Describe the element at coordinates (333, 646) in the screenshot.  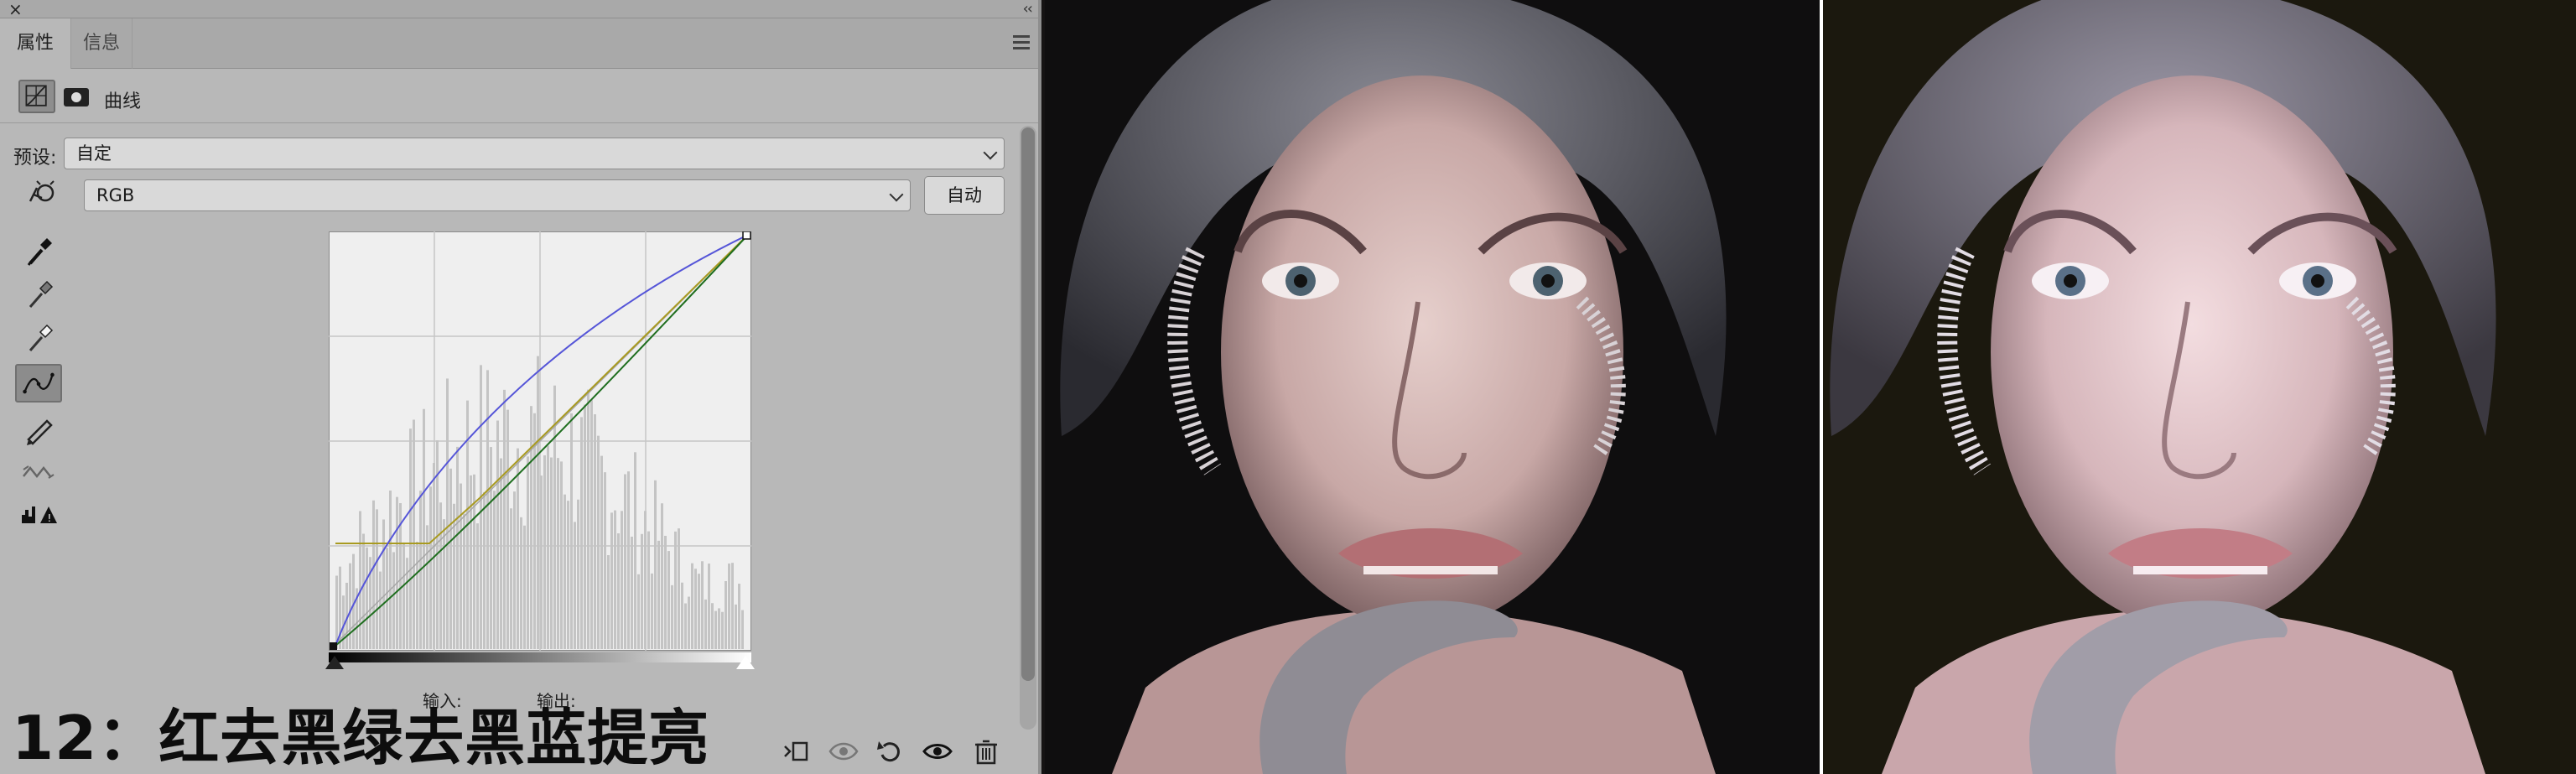
I see `black-point-handle` at that location.